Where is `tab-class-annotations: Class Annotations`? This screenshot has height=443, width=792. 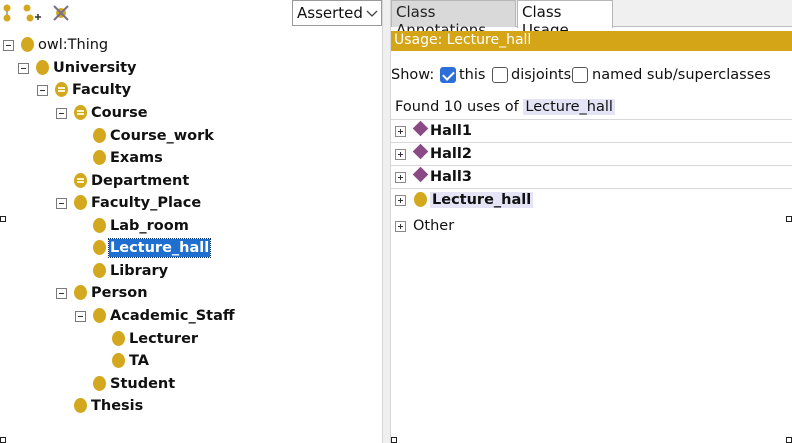
tab-class-annotations: Class Annotations is located at coordinates (453, 19).